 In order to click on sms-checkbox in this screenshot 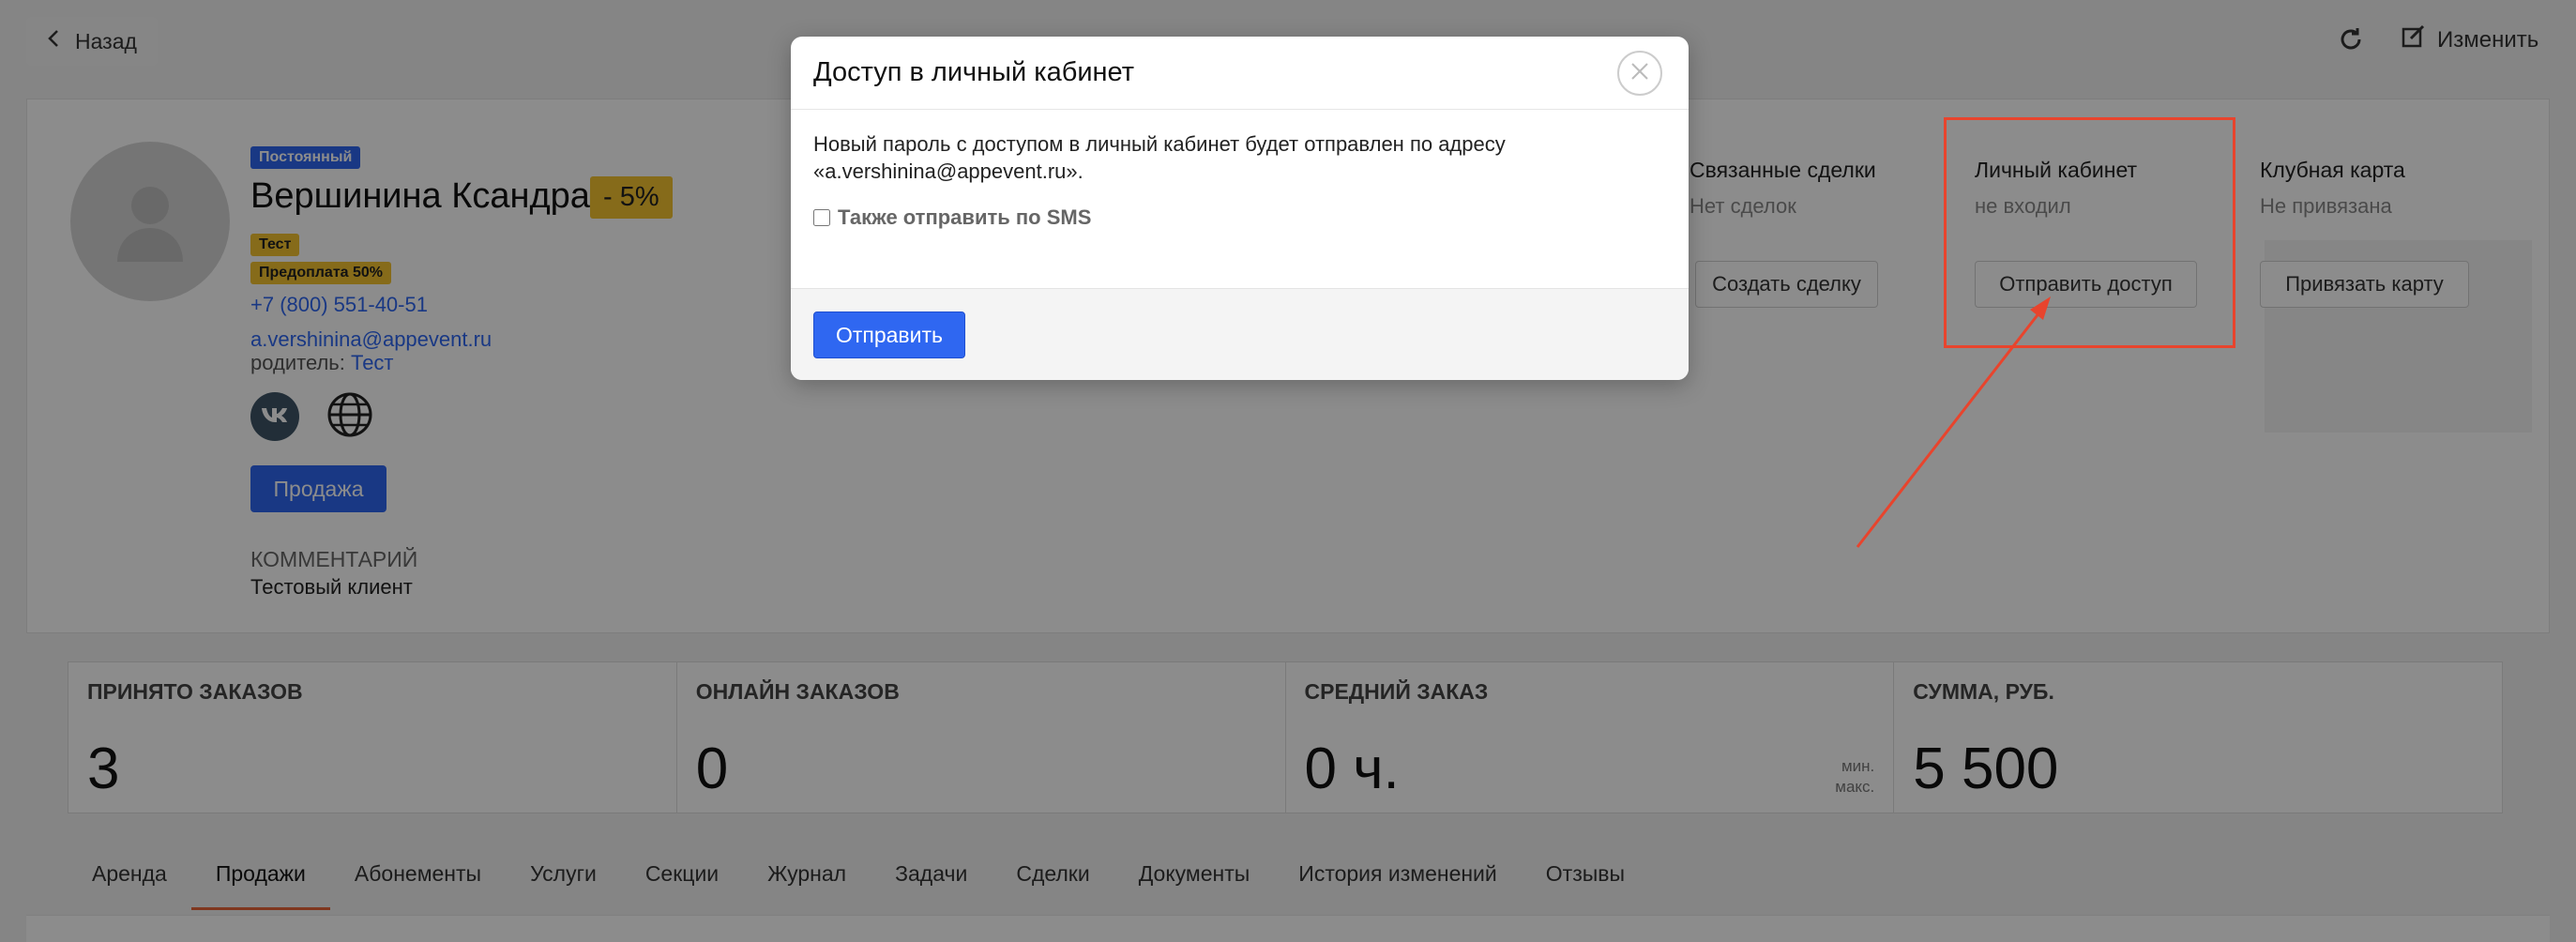, I will do `click(821, 217)`.